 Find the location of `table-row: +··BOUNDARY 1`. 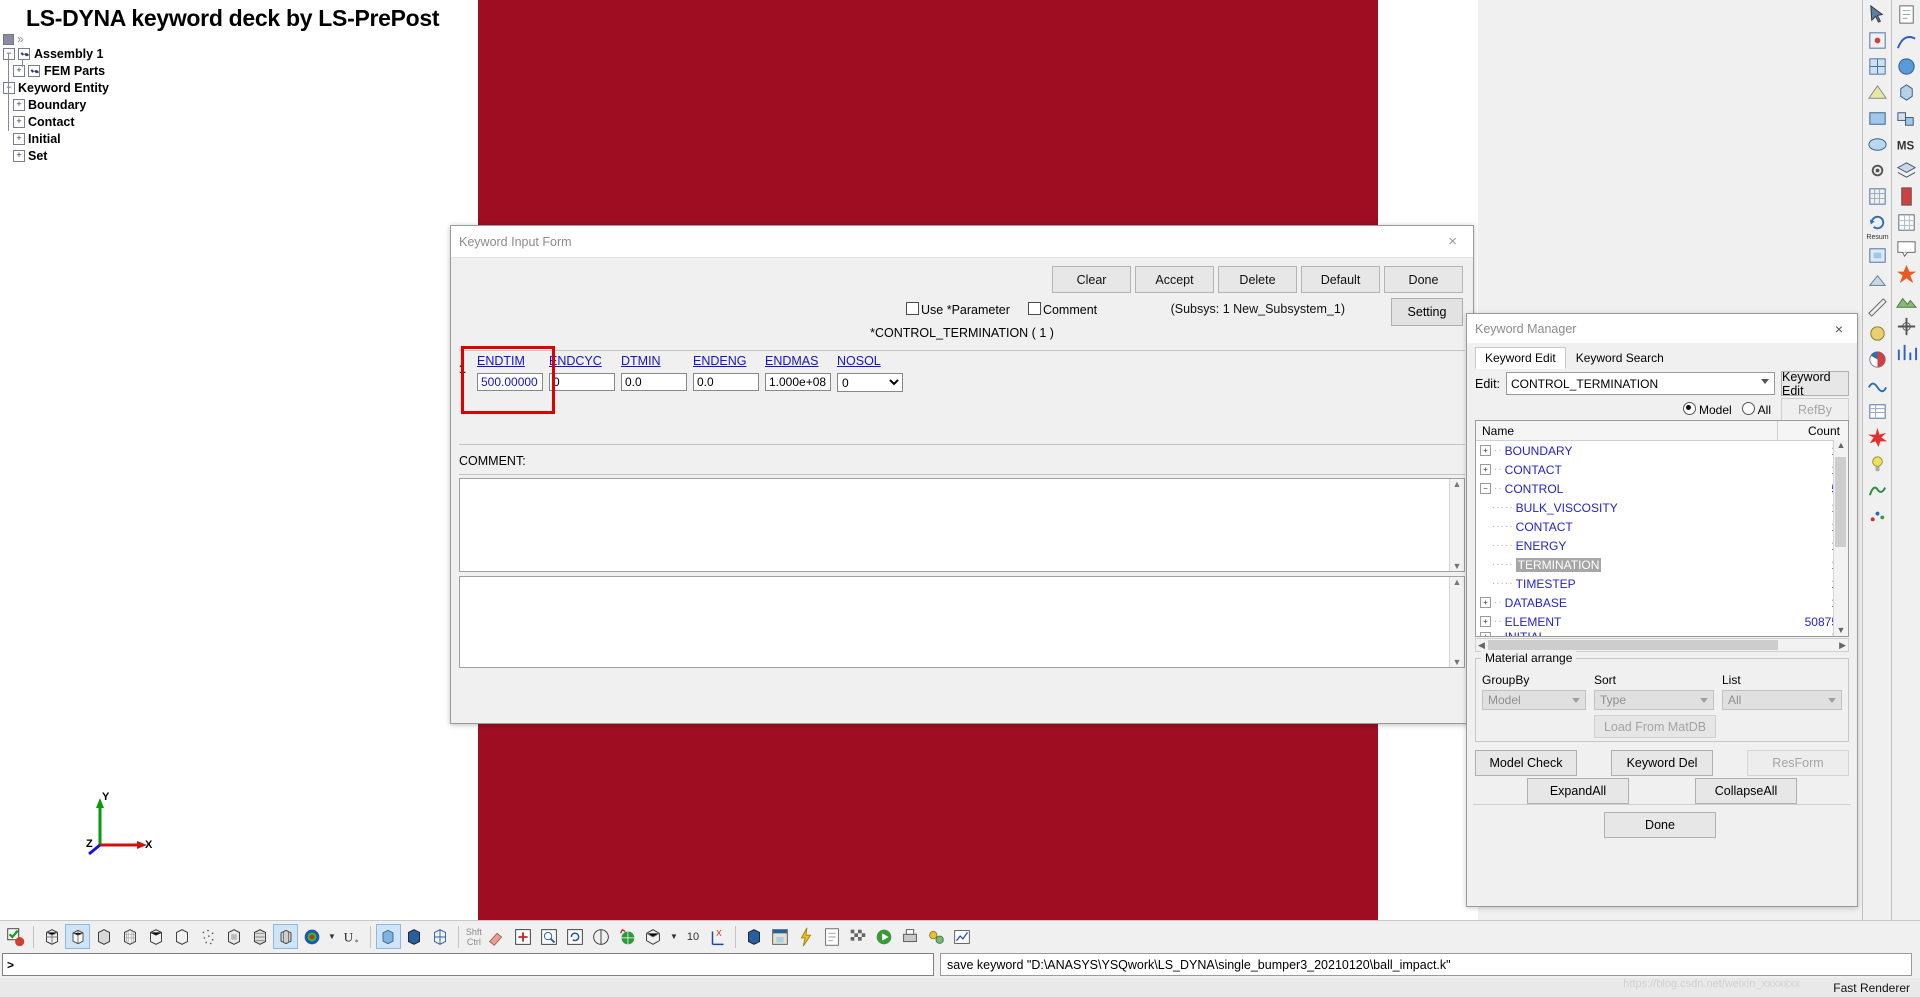

table-row: +··BOUNDARY 1 is located at coordinates (1662, 450).